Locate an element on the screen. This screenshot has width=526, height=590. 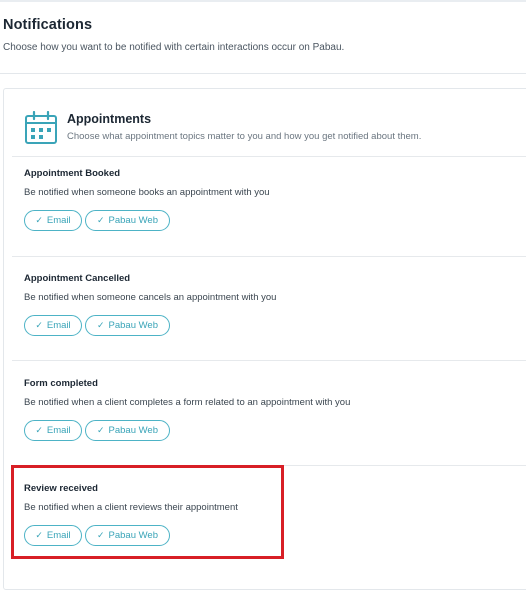
highlight-box is located at coordinates (147, 512).